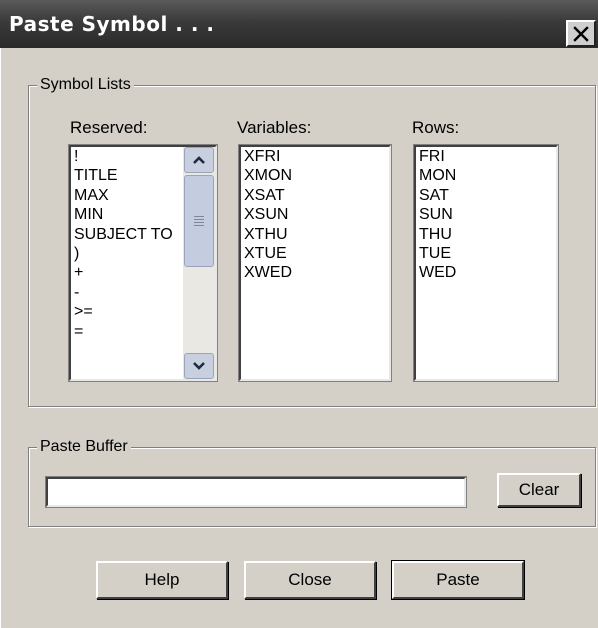 This screenshot has width=598, height=628. What do you see at coordinates (487, 234) in the screenshot?
I see `list-item: THU` at bounding box center [487, 234].